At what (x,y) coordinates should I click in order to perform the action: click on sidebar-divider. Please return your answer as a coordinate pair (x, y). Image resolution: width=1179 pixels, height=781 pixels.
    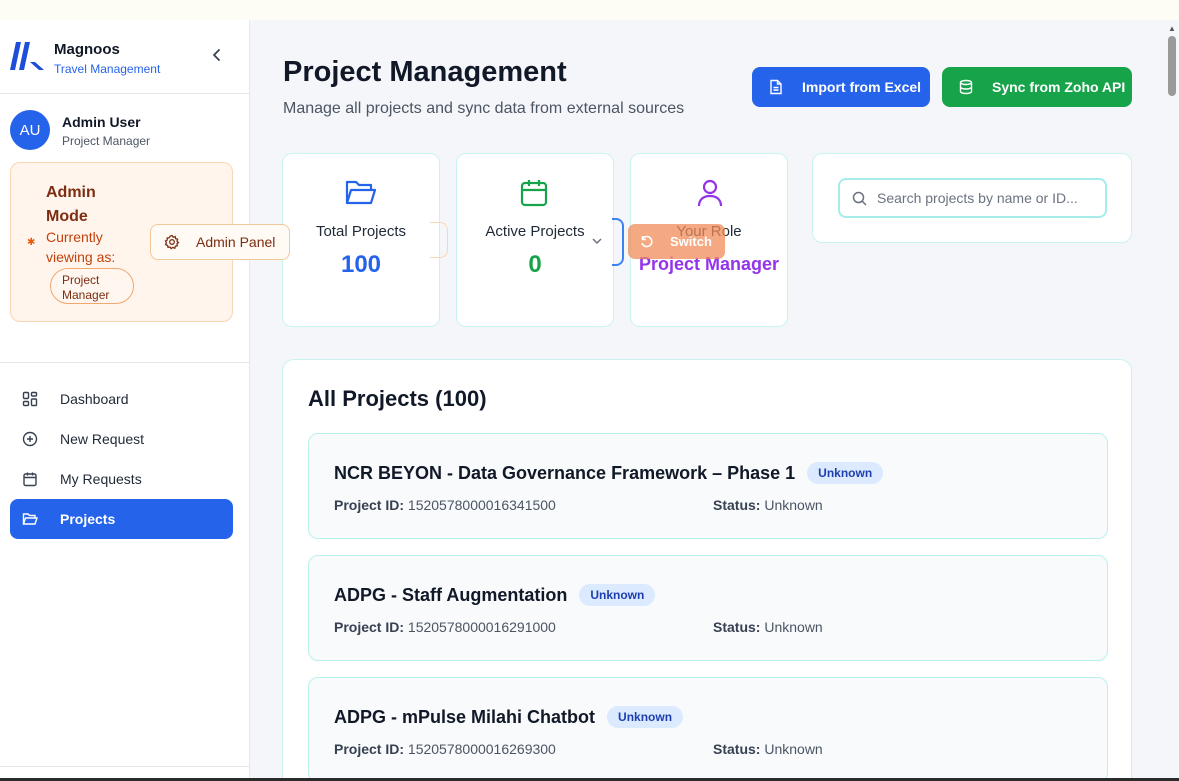
    Looking at the image, I should click on (124, 362).